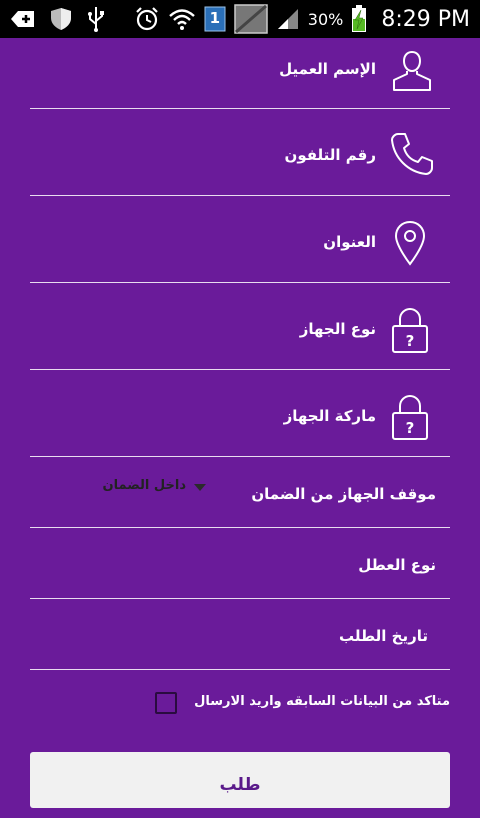 This screenshot has width=480, height=818. I want to click on status-bar: 1 30% 8:29 PM, so click(240, 19).